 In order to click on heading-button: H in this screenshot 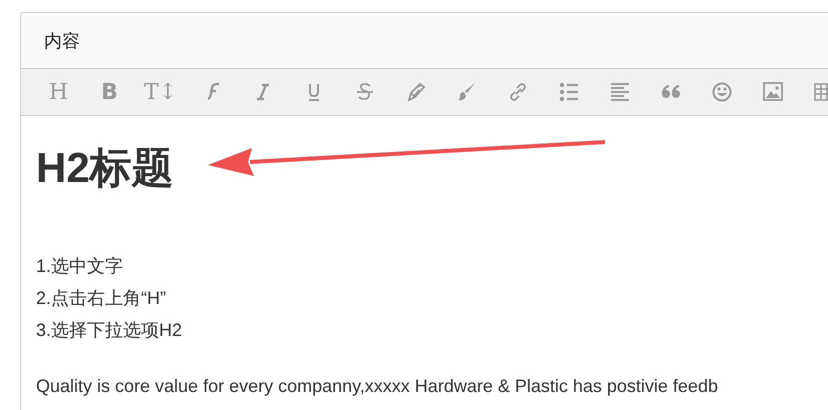, I will do `click(58, 92)`.